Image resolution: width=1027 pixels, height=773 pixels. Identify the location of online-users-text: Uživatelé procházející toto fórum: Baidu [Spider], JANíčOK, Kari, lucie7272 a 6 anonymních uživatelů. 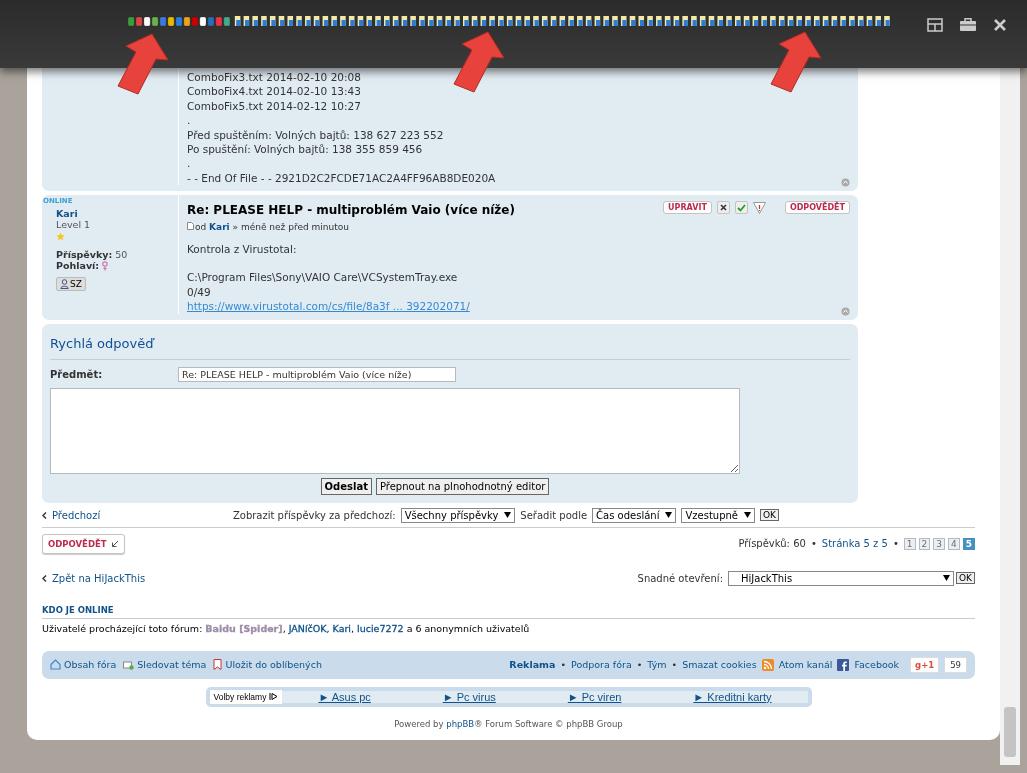
(286, 628).